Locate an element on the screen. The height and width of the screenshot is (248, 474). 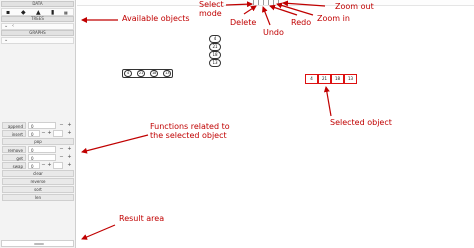
arrow-zoom-in is located at coordinates (295, 9).